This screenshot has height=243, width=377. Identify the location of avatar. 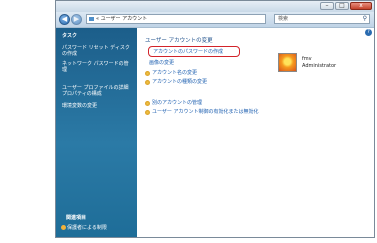
(287, 62).